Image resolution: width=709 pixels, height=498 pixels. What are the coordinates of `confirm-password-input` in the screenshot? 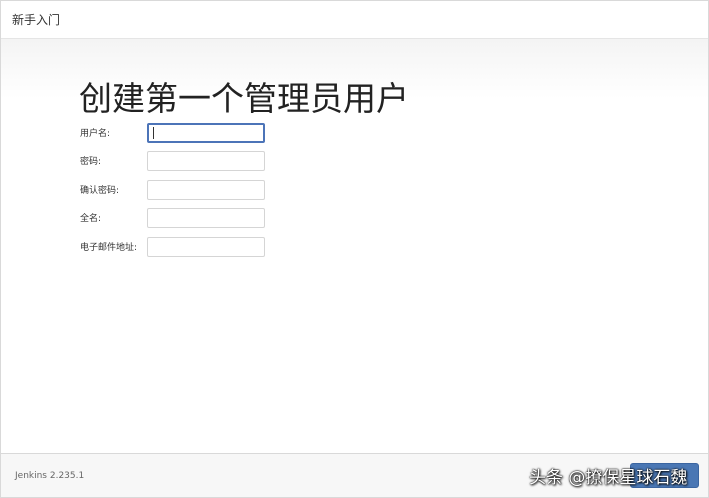 It's located at (206, 190).